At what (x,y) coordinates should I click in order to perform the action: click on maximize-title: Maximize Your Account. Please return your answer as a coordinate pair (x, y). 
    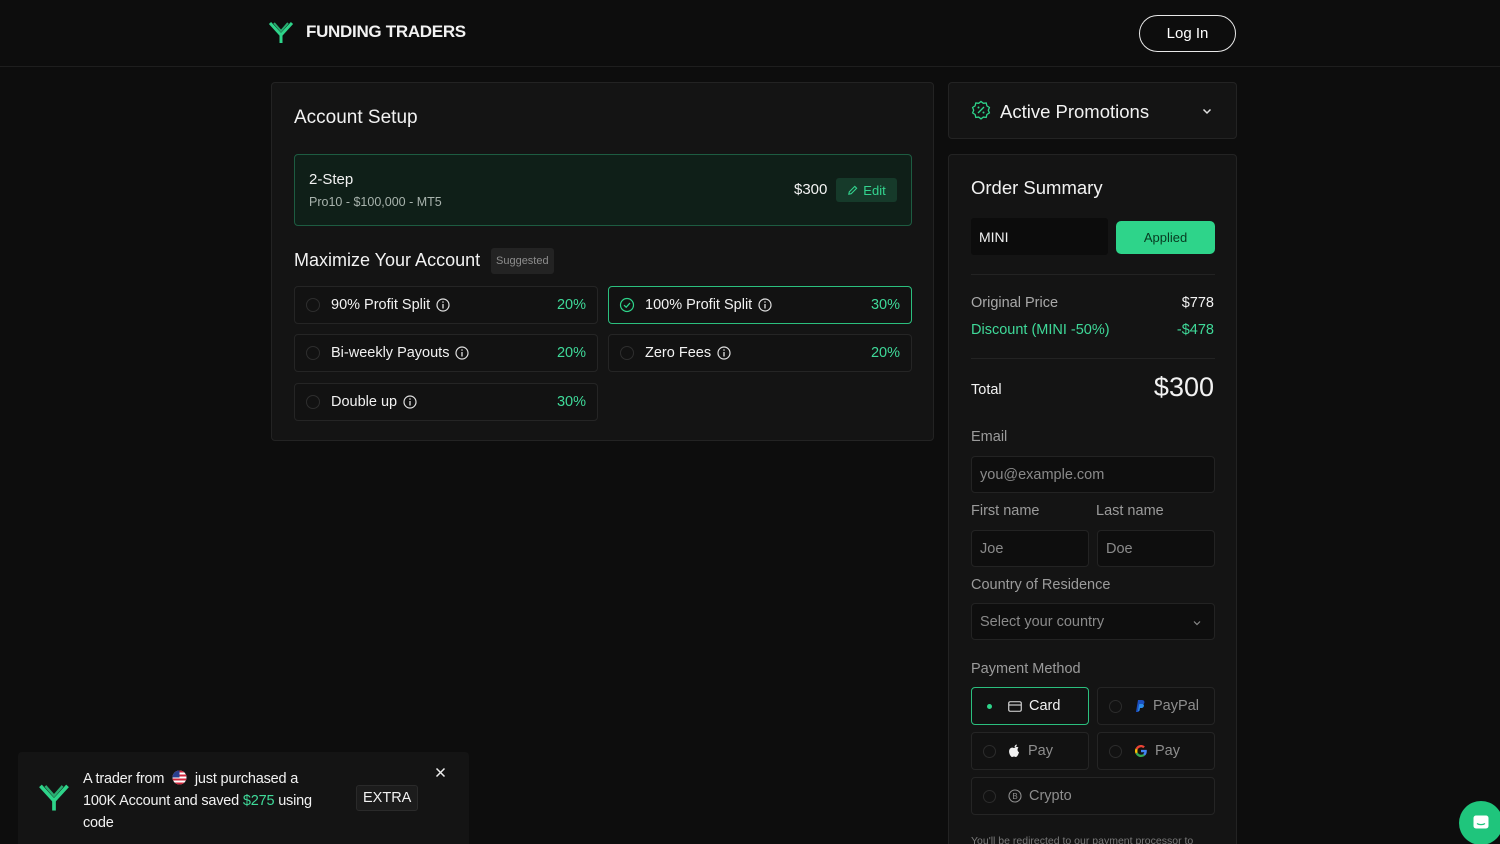
    Looking at the image, I should click on (387, 260).